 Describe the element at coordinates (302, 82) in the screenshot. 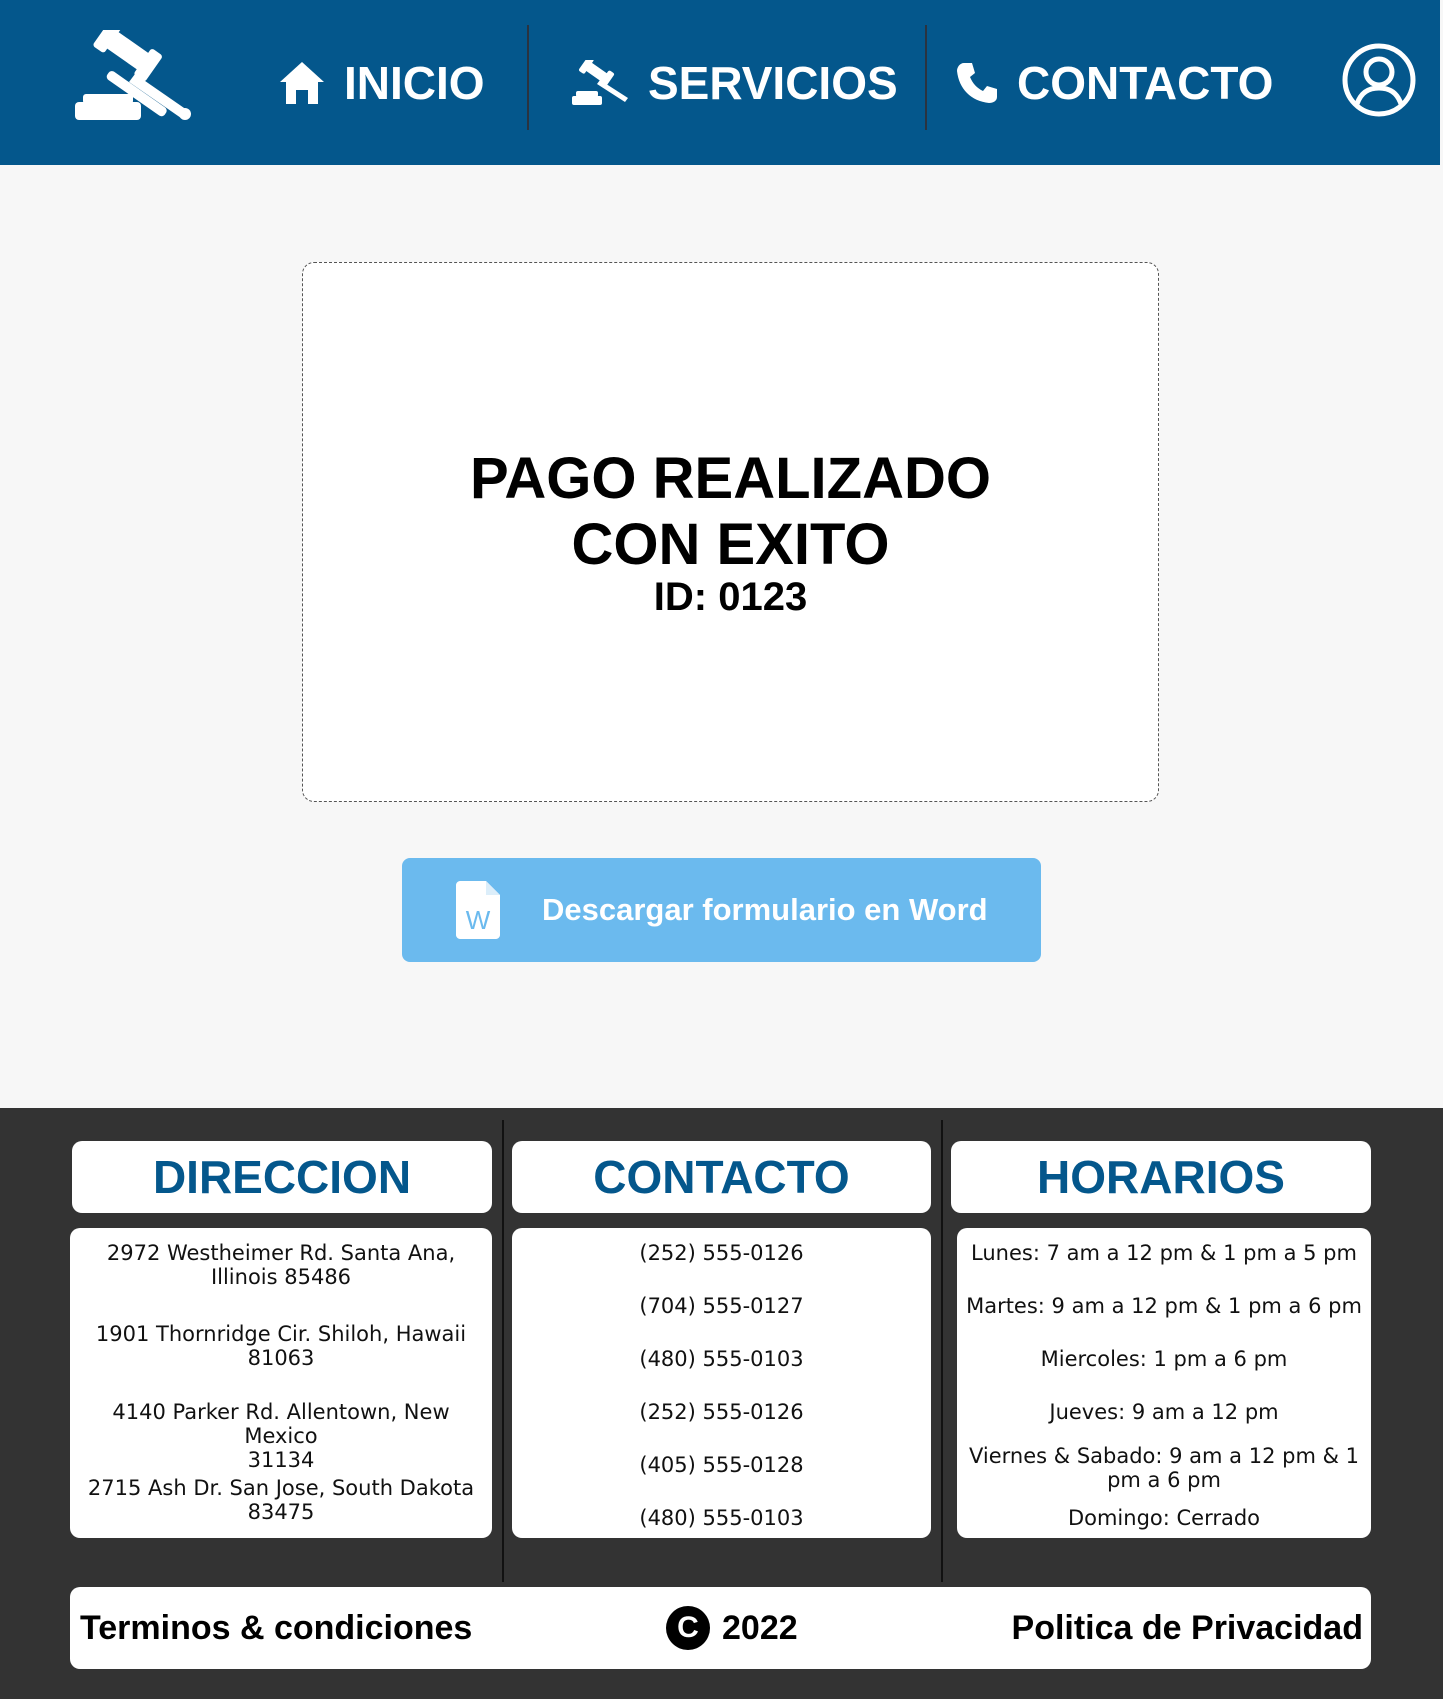

I see `home-icon` at that location.